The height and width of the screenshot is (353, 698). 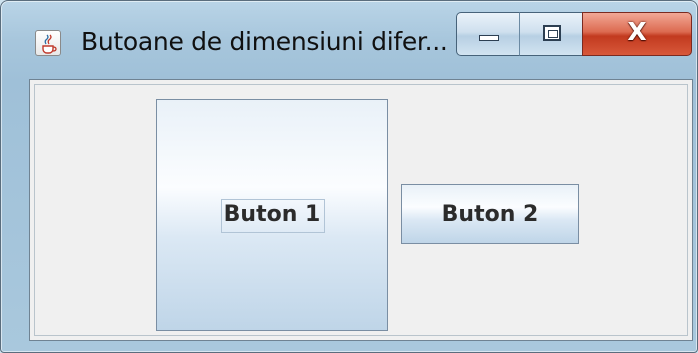 I want to click on maximize-icon, so click(x=552, y=33).